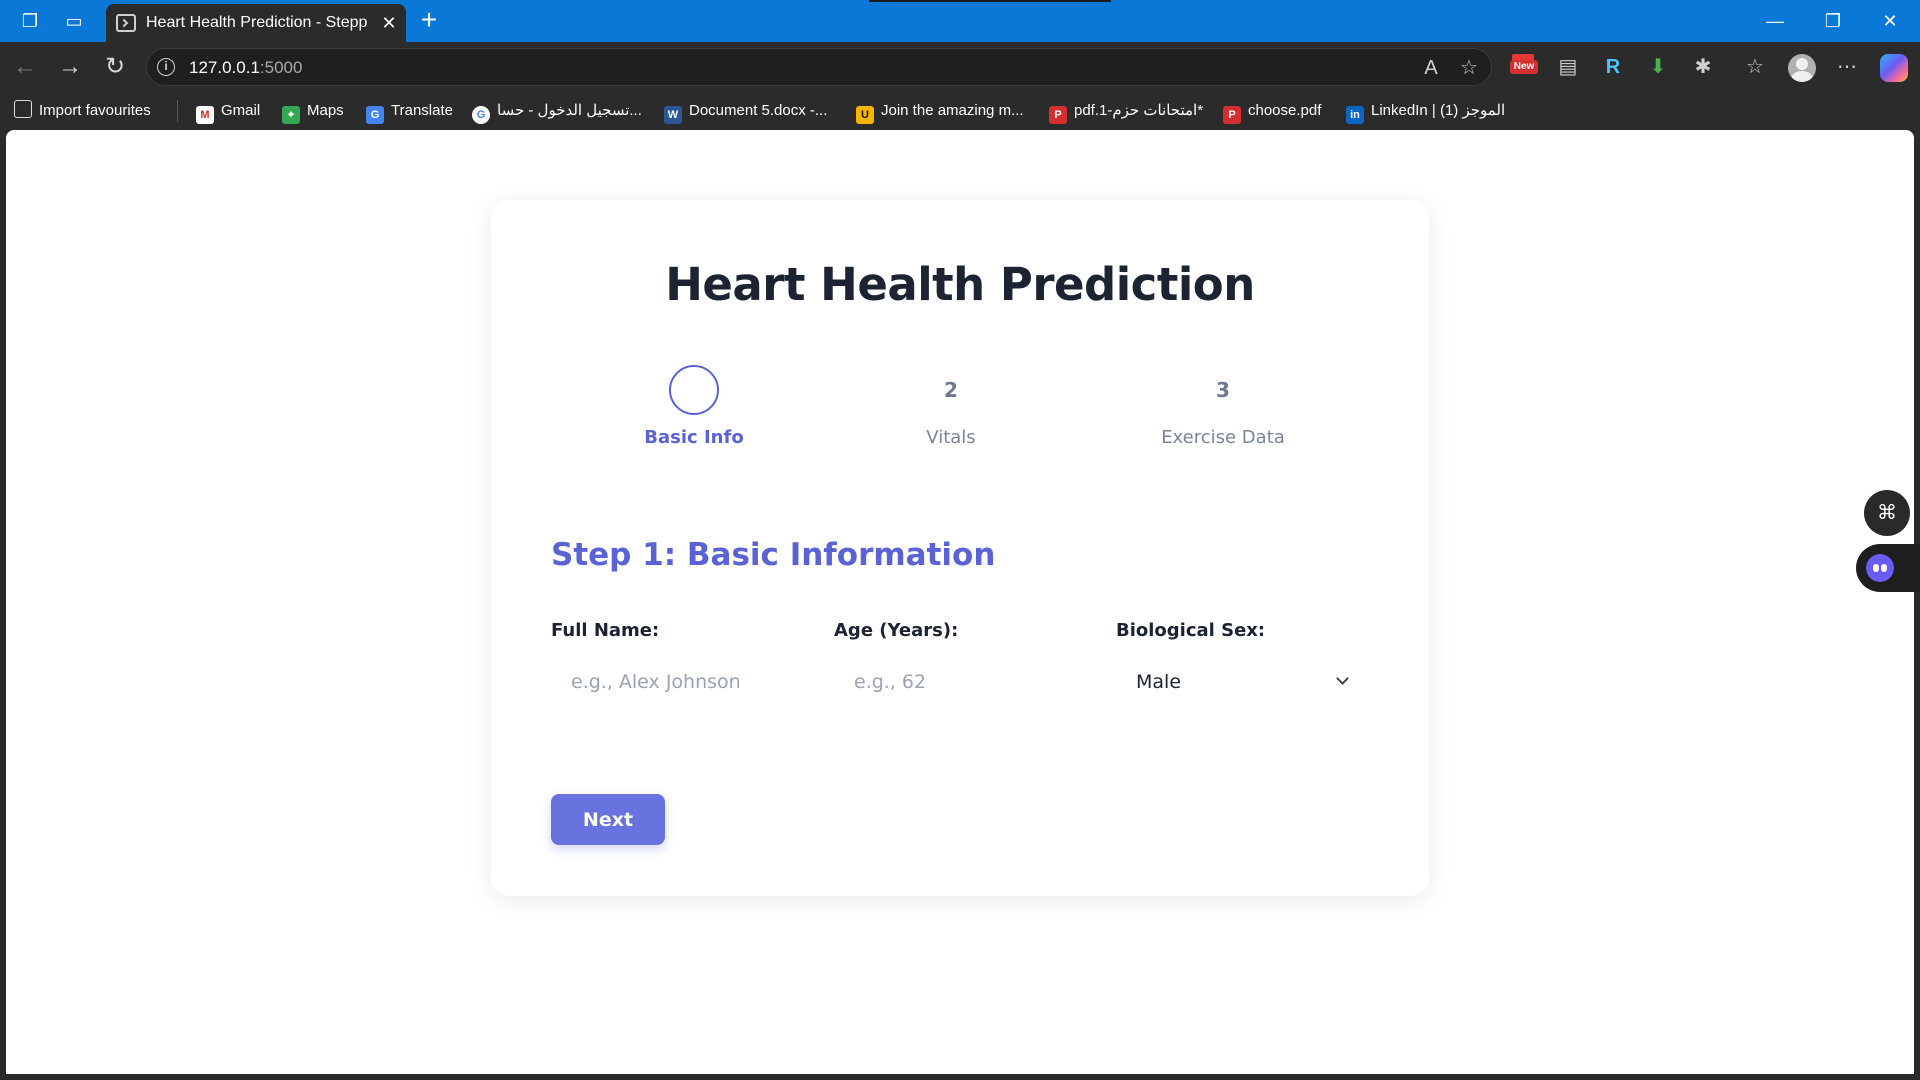 The image size is (1920, 1080). I want to click on bookmark-translate: G Translate, so click(409, 112).